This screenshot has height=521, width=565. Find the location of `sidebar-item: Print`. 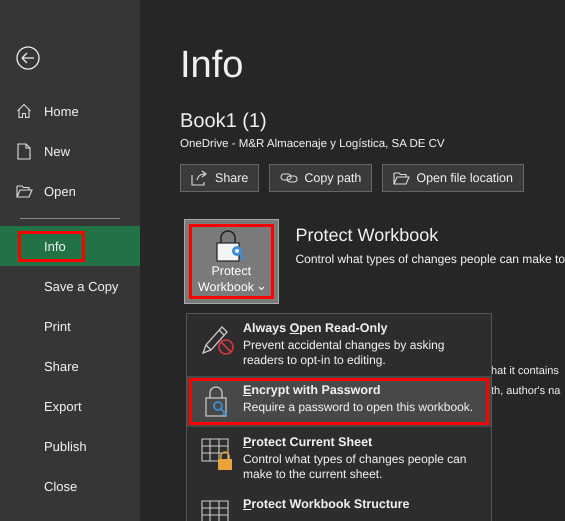

sidebar-item: Print is located at coordinates (70, 326).